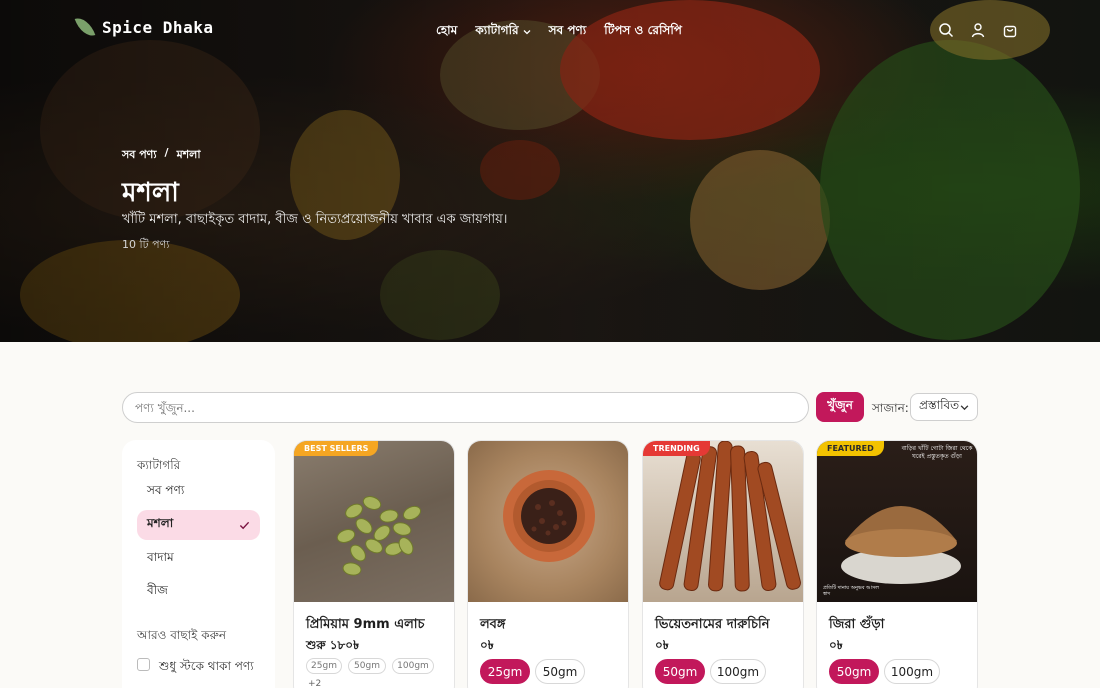 This screenshot has height=688, width=1100. Describe the element at coordinates (901, 545) in the screenshot. I see `cumin-powder-illustration` at that location.